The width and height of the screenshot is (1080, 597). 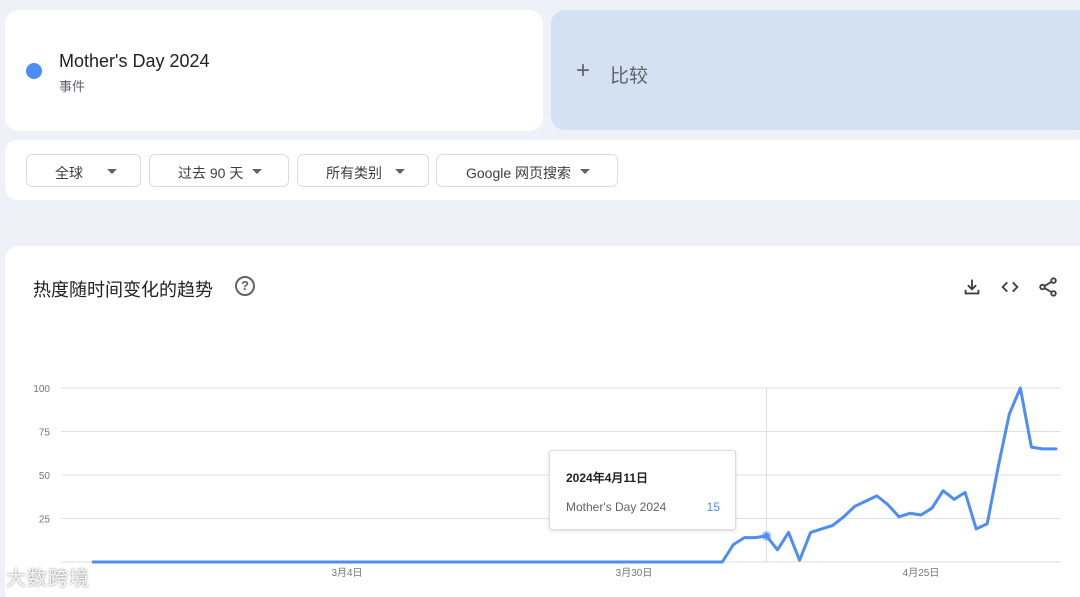 What do you see at coordinates (1048, 287) in the screenshot?
I see `share-icon` at bounding box center [1048, 287].